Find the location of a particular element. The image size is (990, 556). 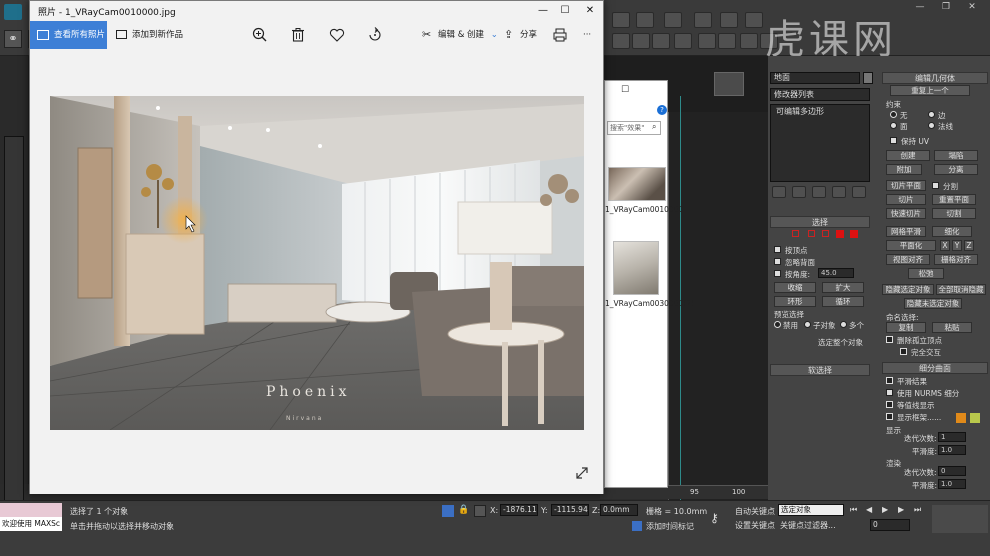

cut-button: 切割 is located at coordinates (954, 213).